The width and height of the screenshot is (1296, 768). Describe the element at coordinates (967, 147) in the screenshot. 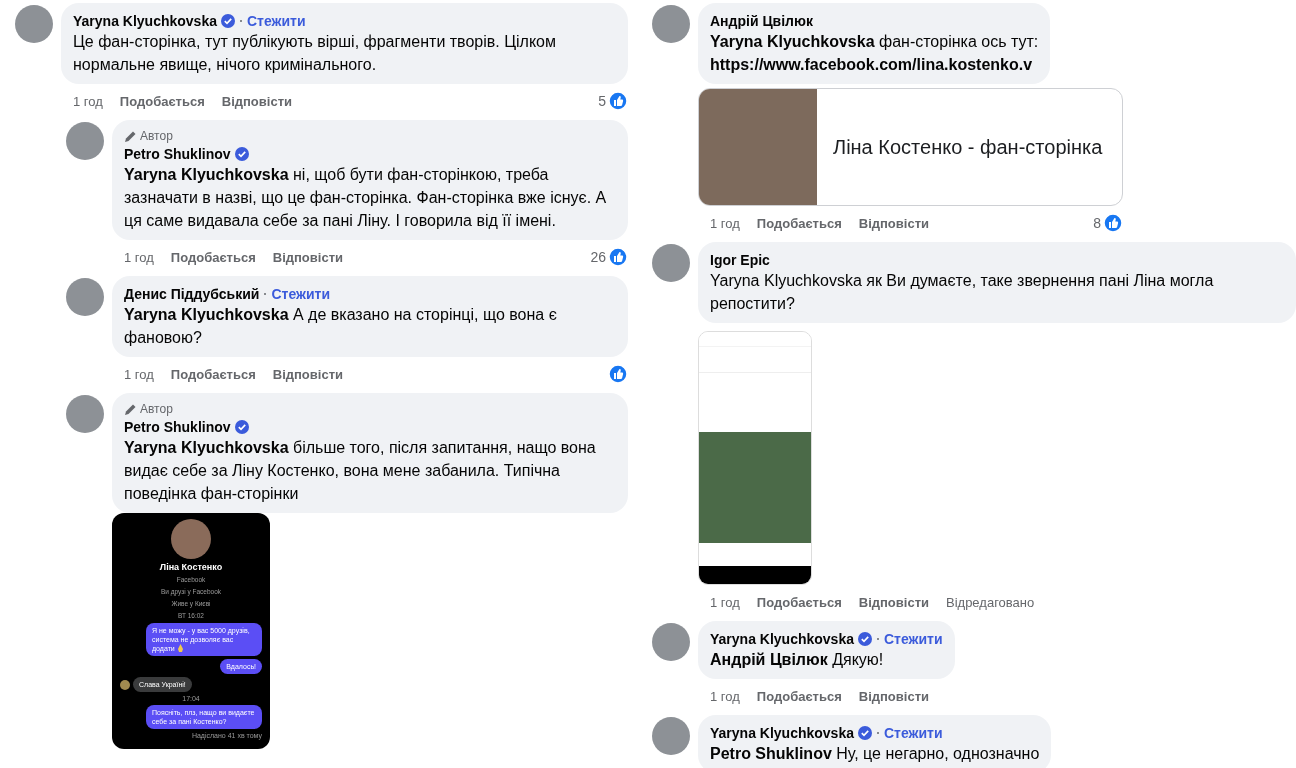

I see `link-preview-title: Ліна Костенко - фан-сторінка` at that location.